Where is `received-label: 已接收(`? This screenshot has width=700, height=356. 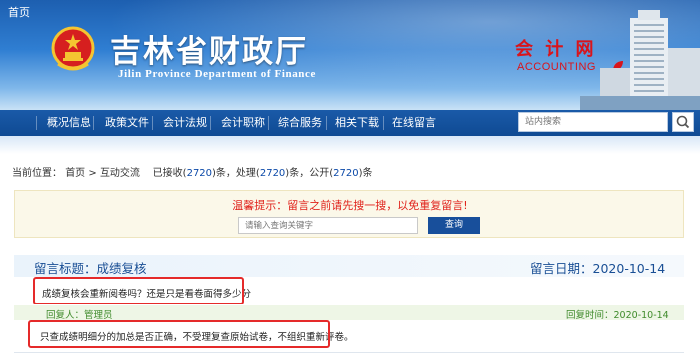 received-label: 已接收( is located at coordinates (169, 173).